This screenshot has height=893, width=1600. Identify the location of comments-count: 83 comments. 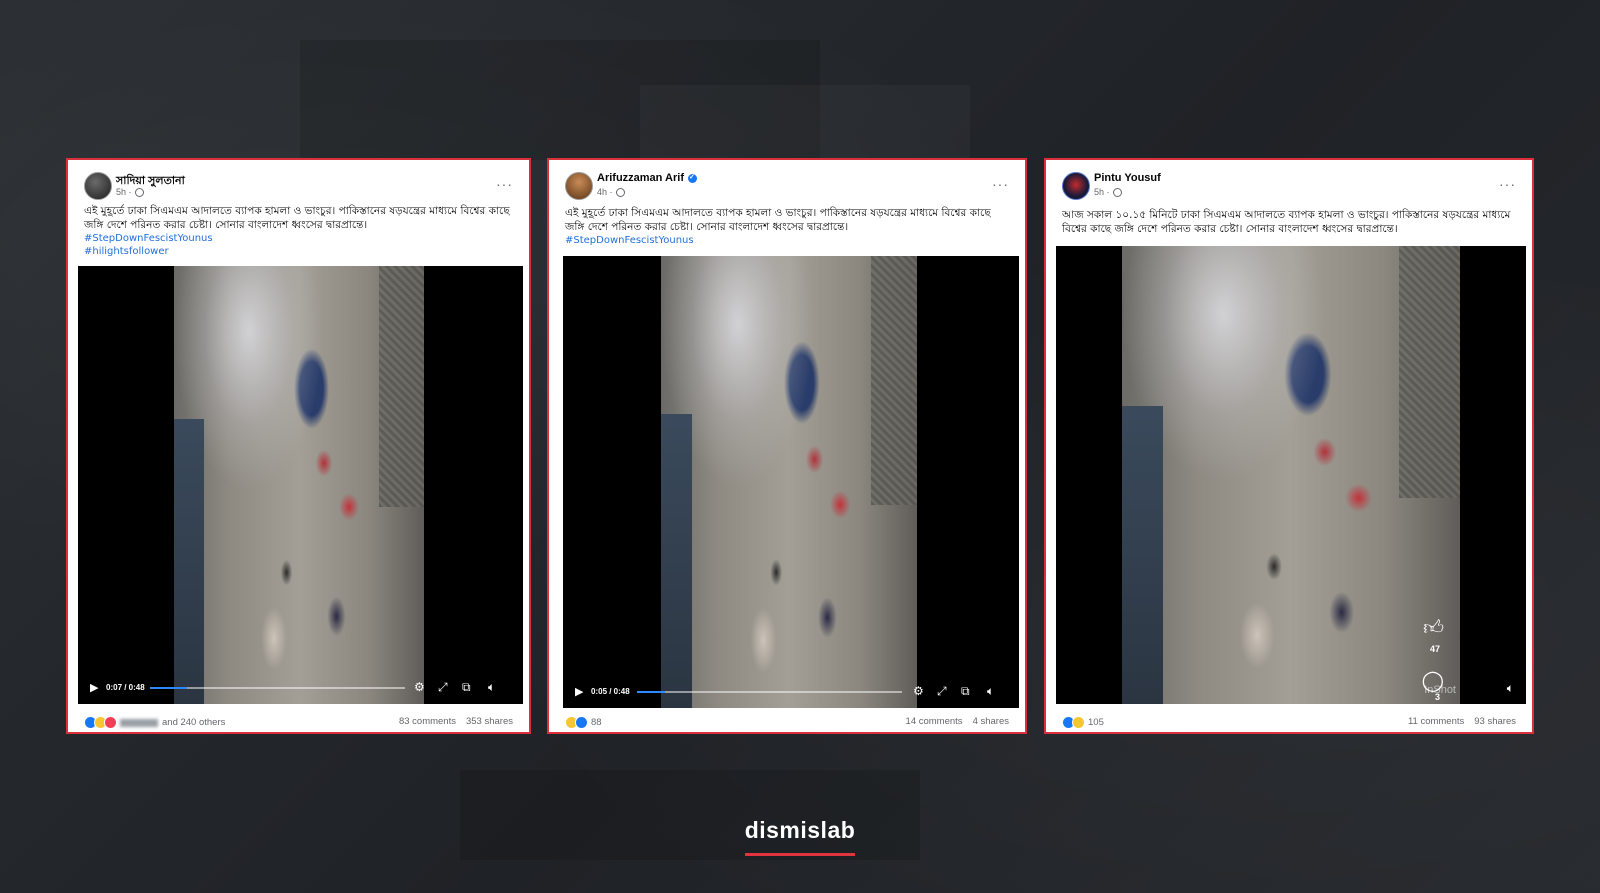
(427, 721).